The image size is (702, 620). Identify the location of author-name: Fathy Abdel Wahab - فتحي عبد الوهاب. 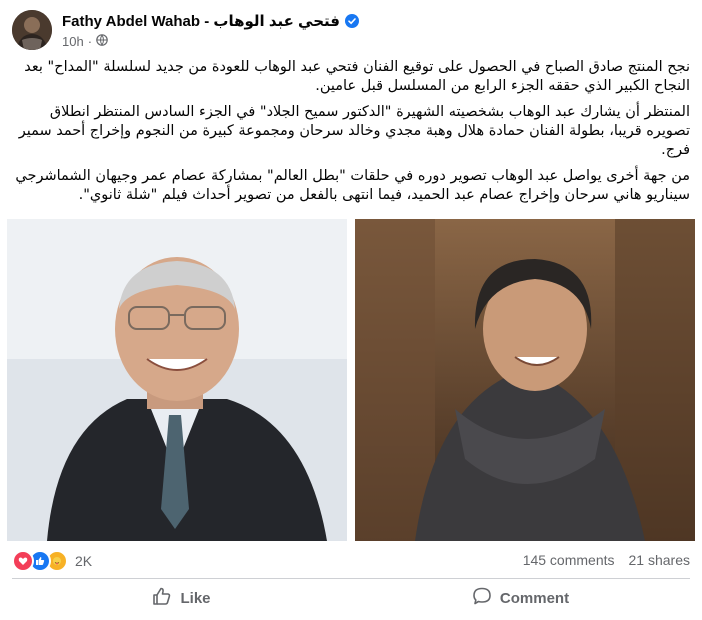
(201, 21).